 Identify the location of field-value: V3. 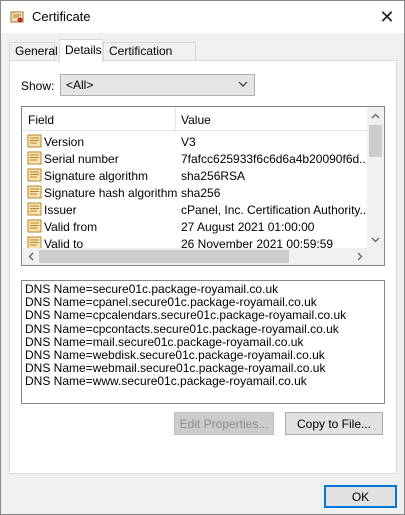
(188, 142).